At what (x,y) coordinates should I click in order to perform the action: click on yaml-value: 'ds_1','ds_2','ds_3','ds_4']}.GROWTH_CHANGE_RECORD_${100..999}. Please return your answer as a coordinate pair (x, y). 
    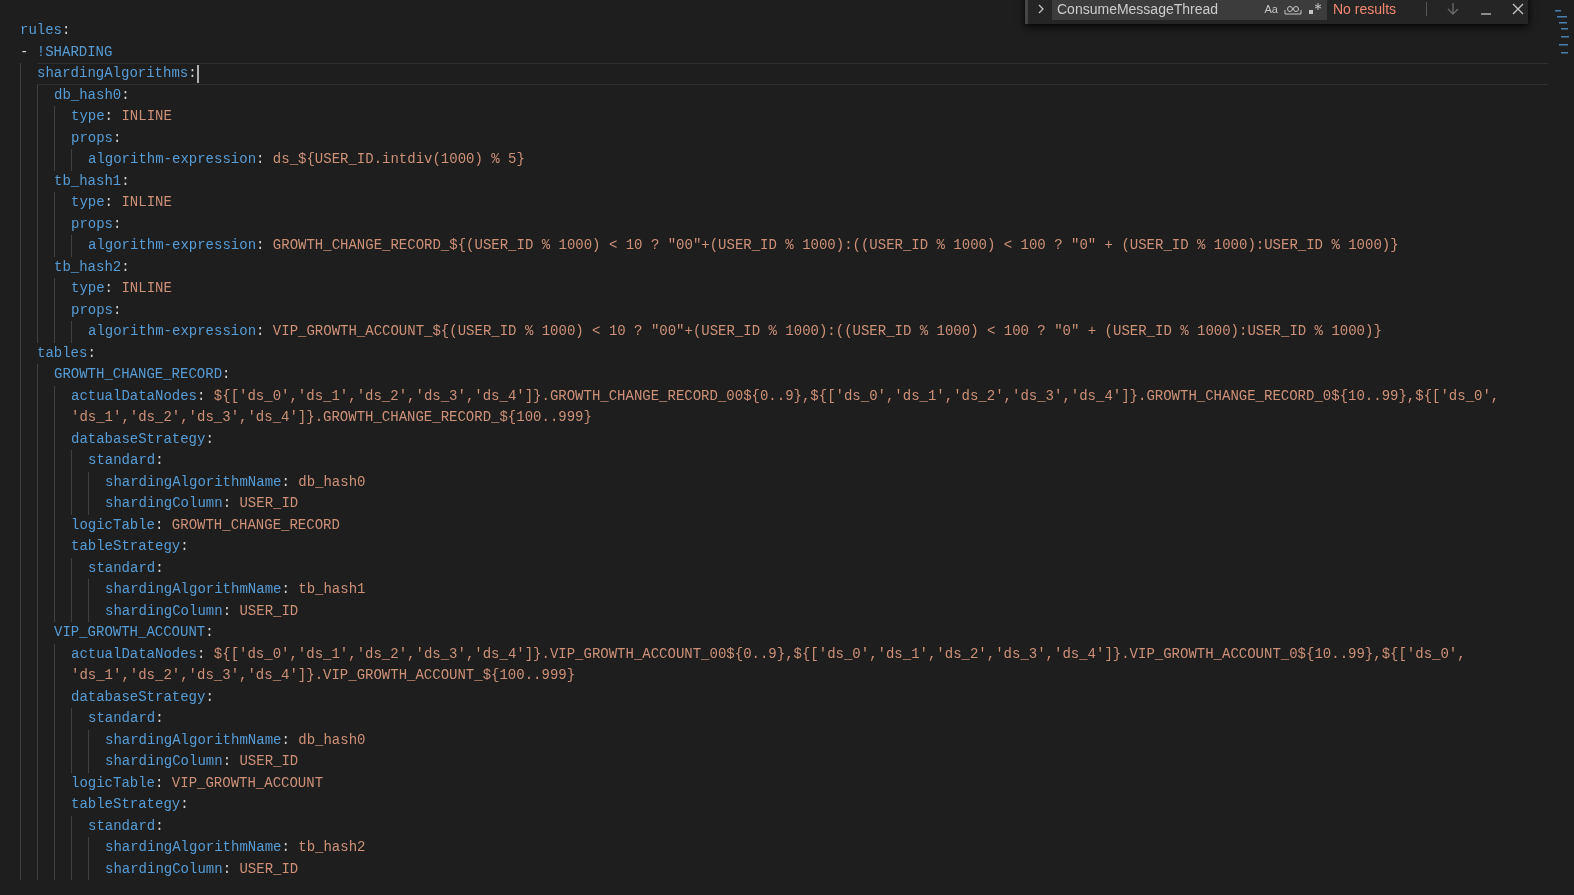
    Looking at the image, I should click on (331, 417).